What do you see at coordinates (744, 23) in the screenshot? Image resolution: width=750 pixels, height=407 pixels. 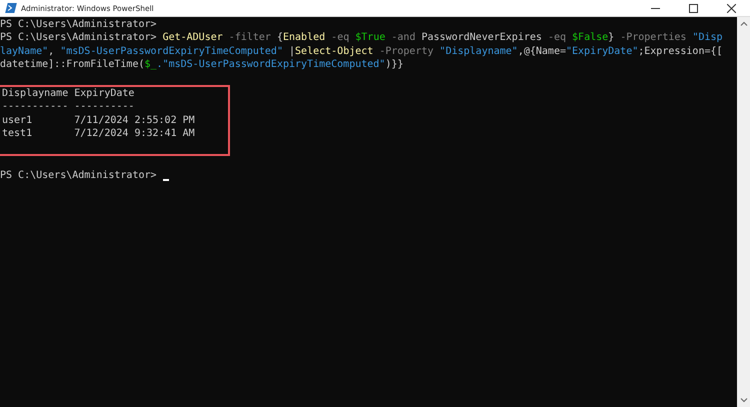 I see `scroll-up-icon` at bounding box center [744, 23].